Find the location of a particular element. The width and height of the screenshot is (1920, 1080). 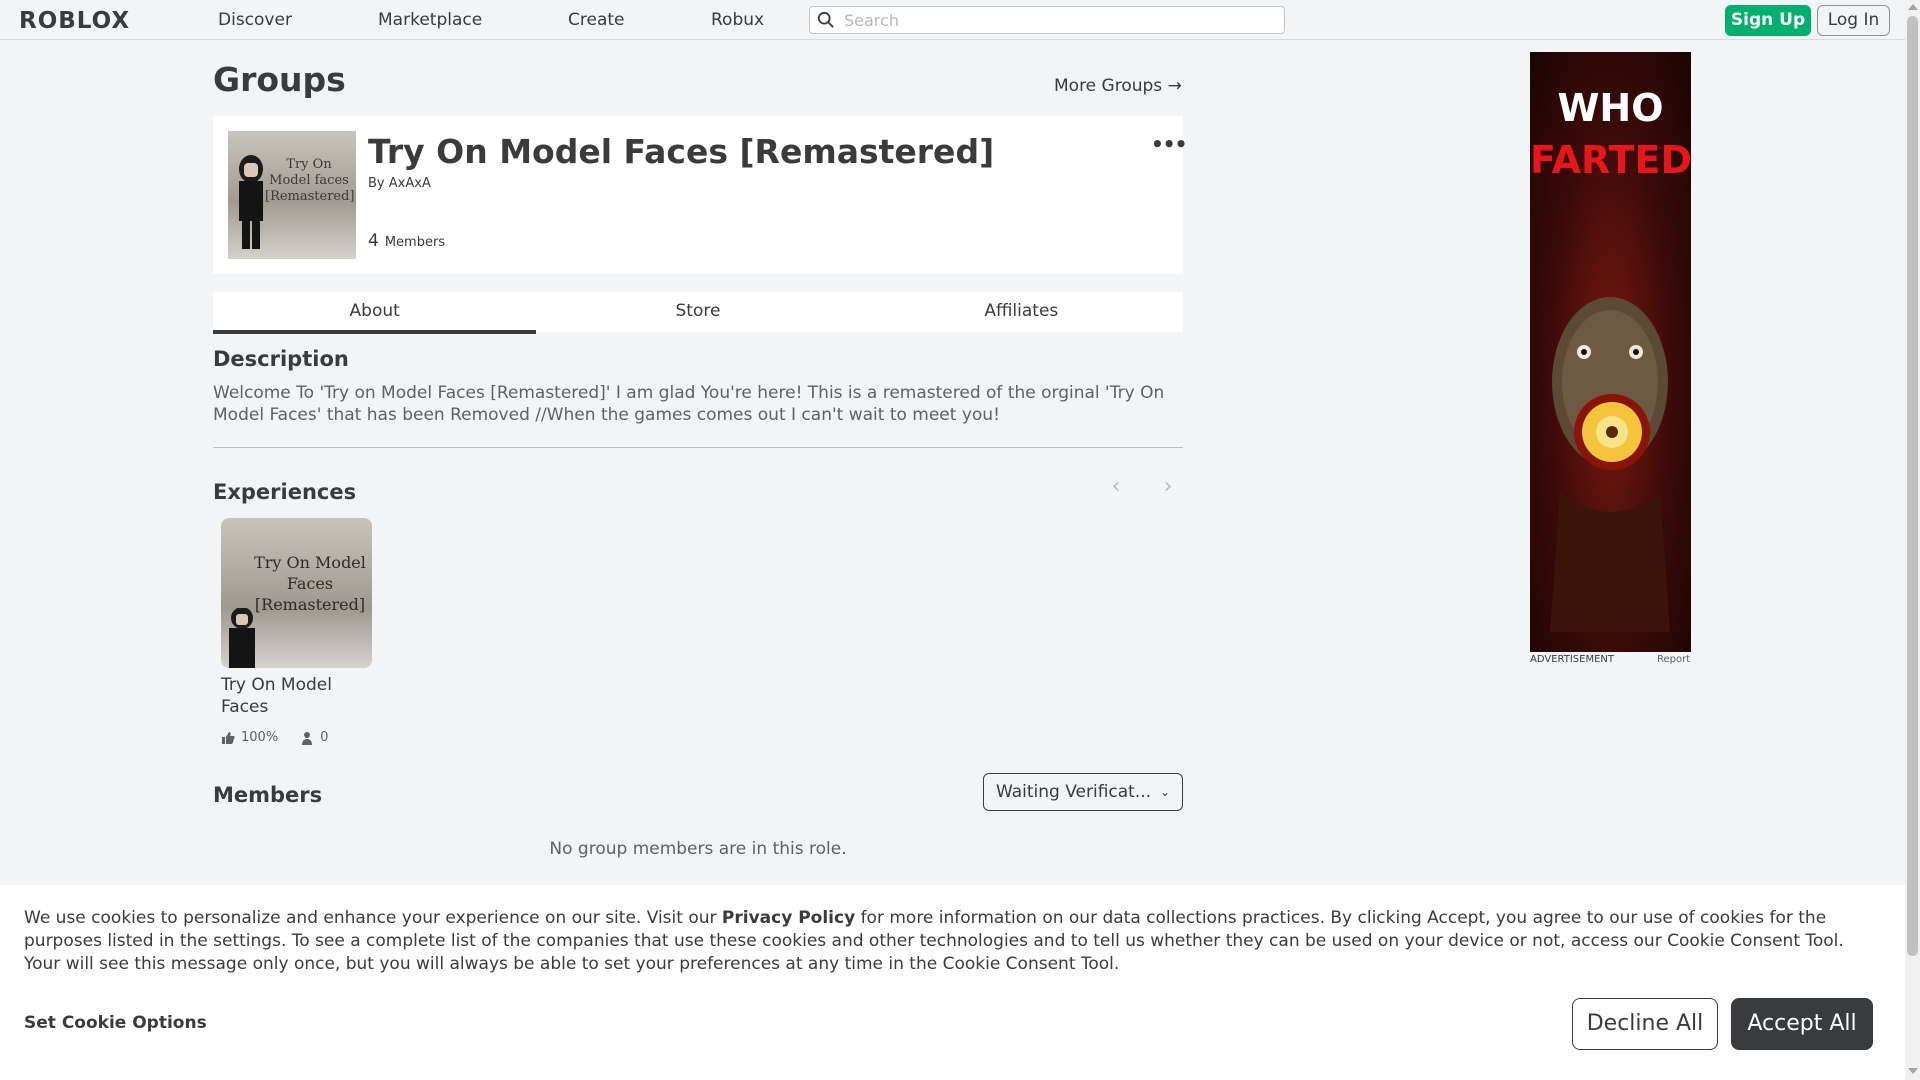

scroll-down-arrow-icon is located at coordinates (1913, 1071).